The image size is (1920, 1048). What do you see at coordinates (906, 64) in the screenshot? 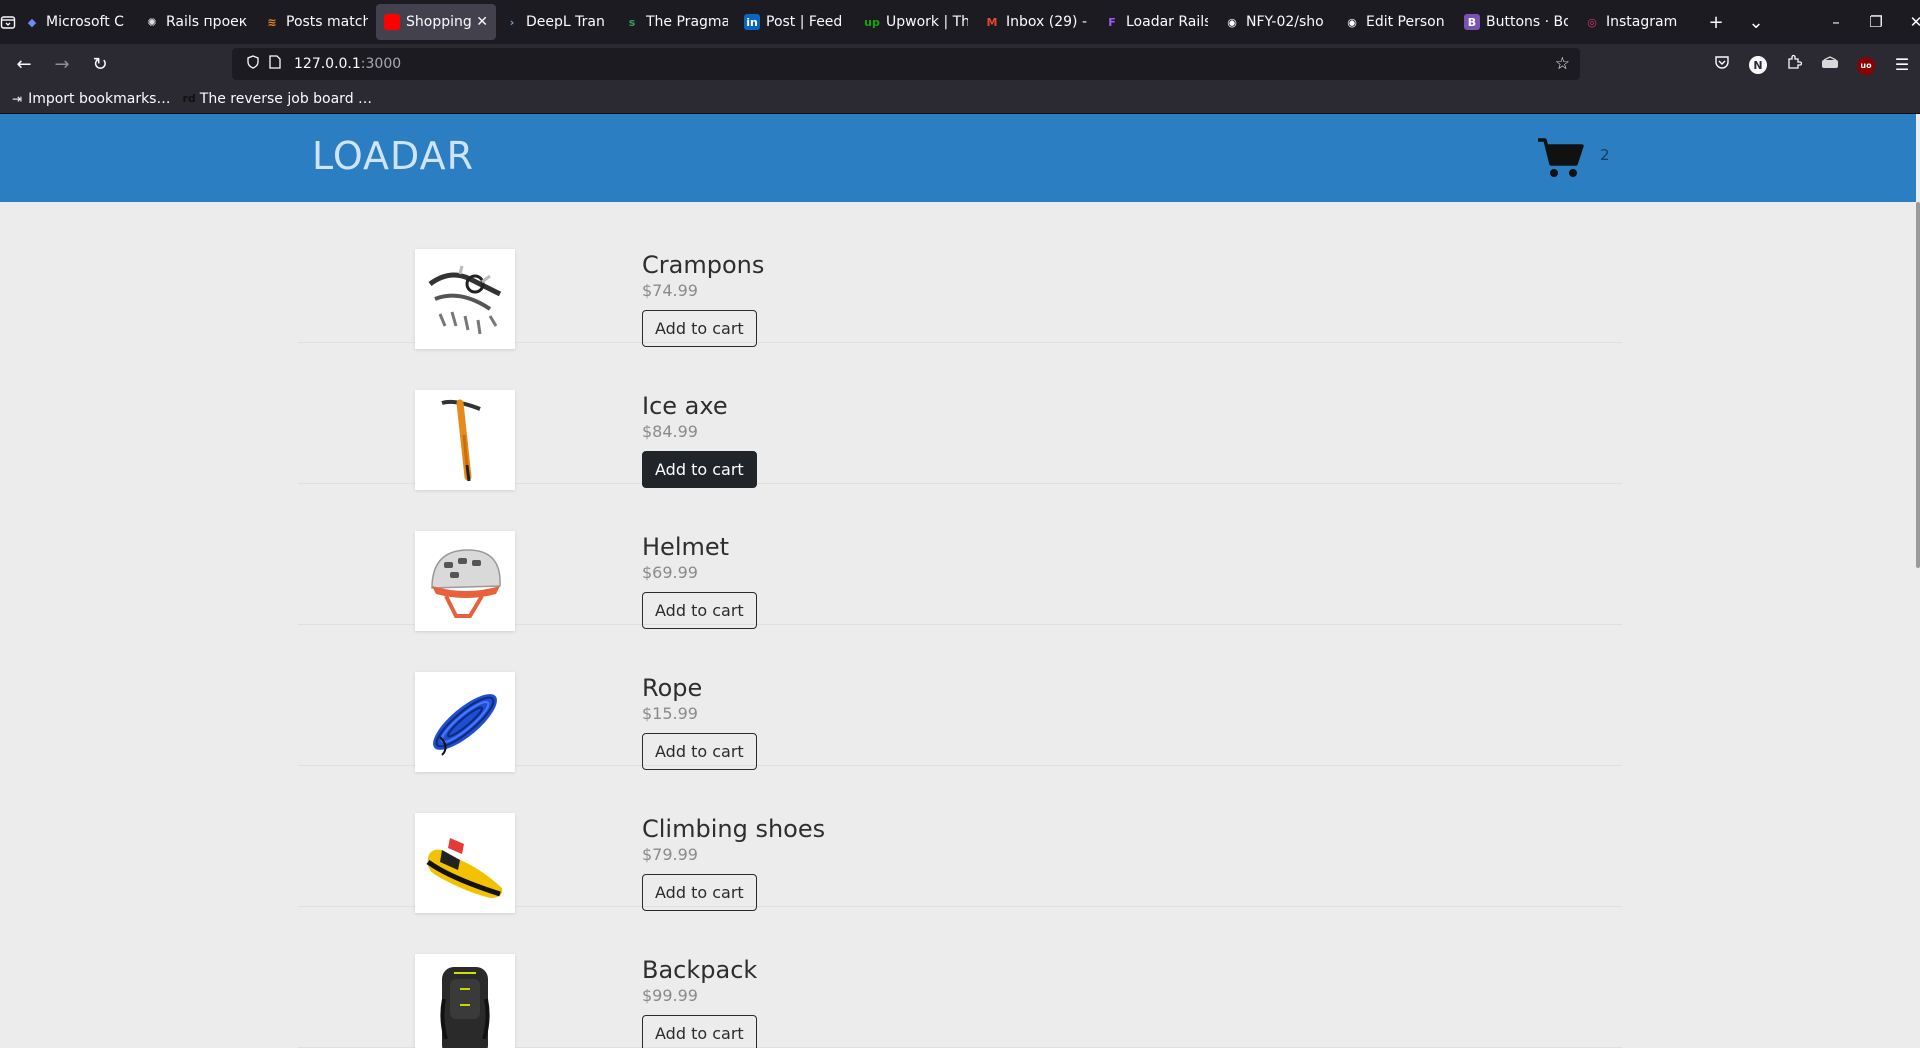
I see `url-bar: 127.0.0.1:3000 ☆` at bounding box center [906, 64].